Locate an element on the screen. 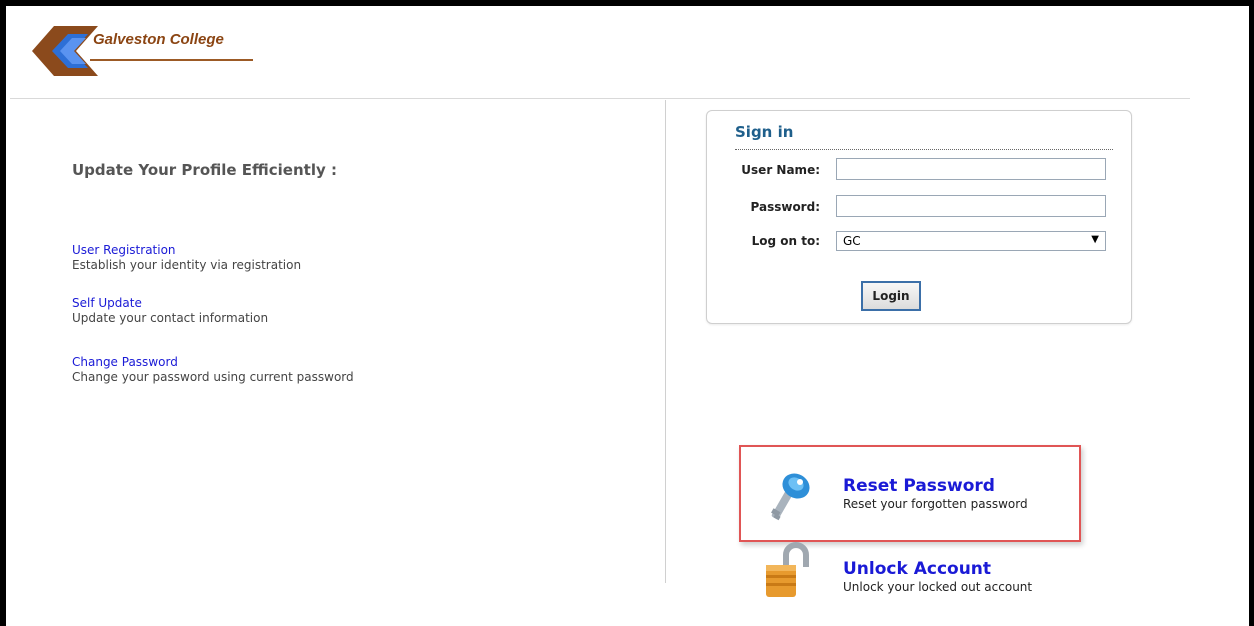 Image resolution: width=1254 pixels, height=626 pixels. signin-title: Sign in is located at coordinates (764, 132).